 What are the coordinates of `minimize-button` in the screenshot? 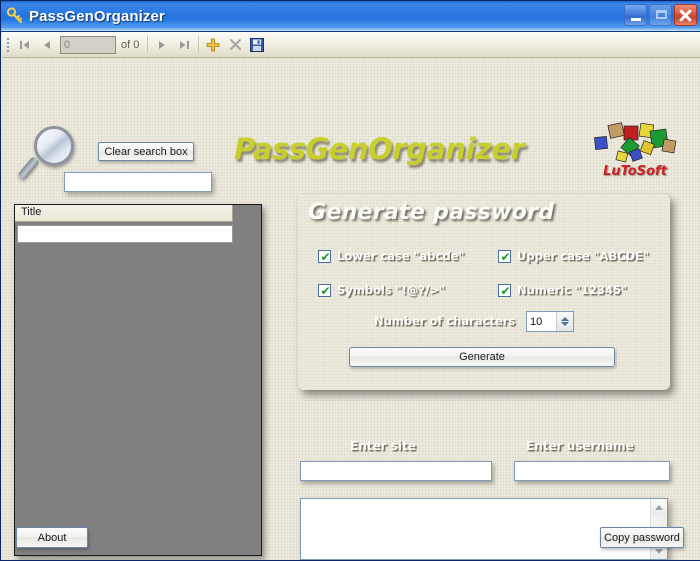 It's located at (635, 15).